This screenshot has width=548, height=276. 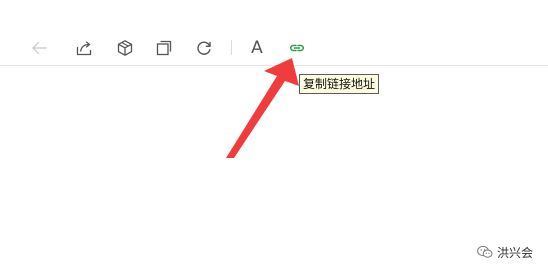 I want to click on share-button, so click(x=84, y=48).